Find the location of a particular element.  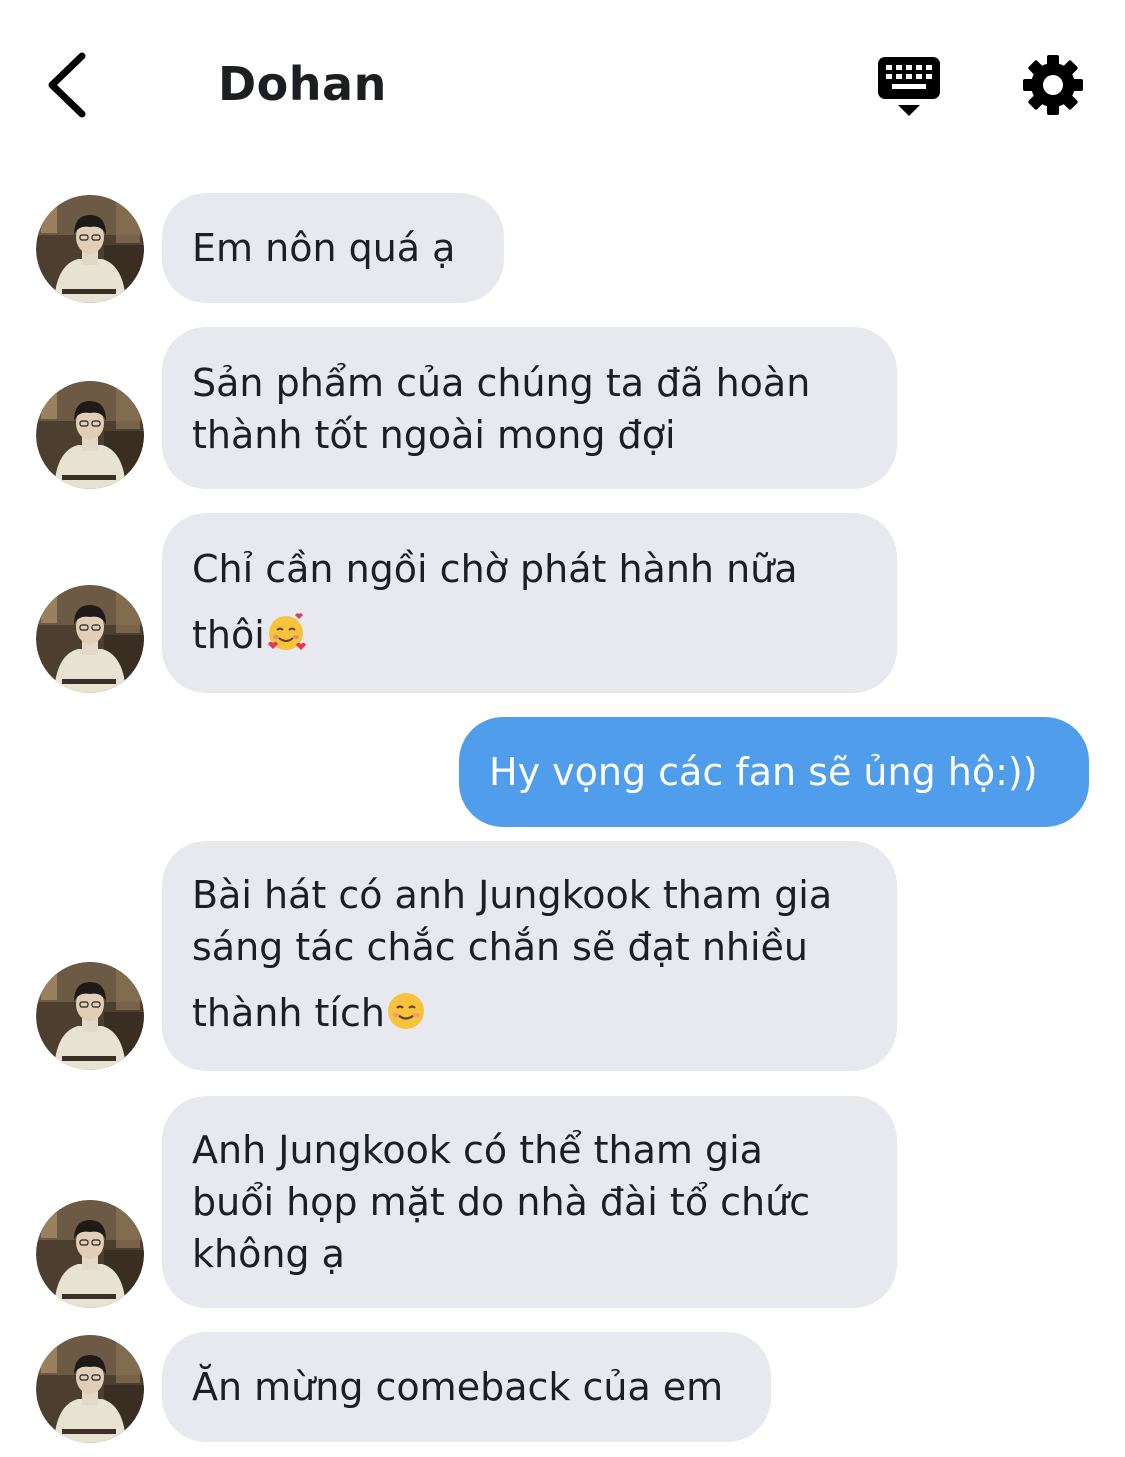

message-text: Sản phẩm của chúng ta đã hoàn is located at coordinates (501, 383).